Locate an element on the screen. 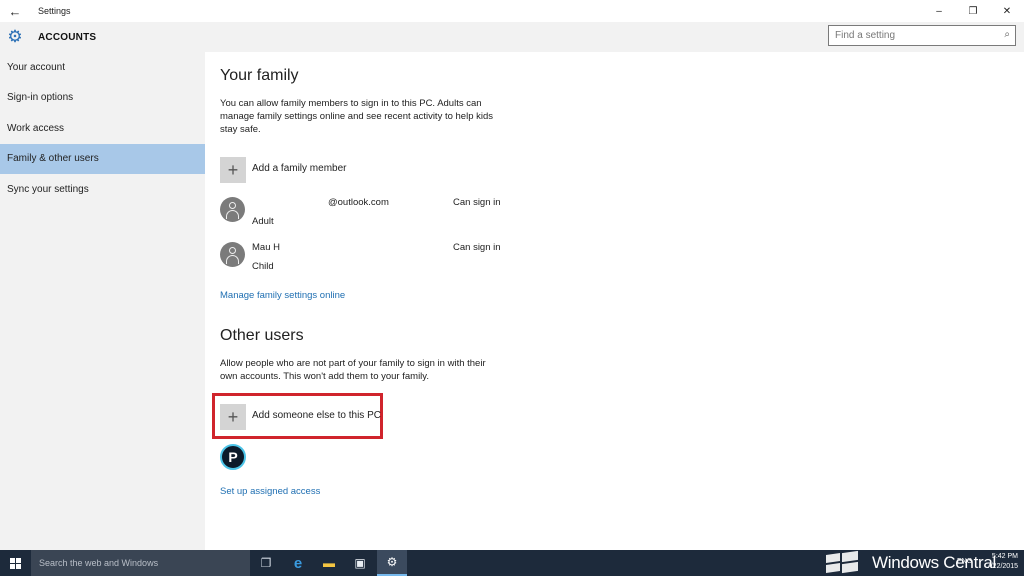  clock: 5:42 PM 7/22/2015 is located at coordinates (1002, 562).